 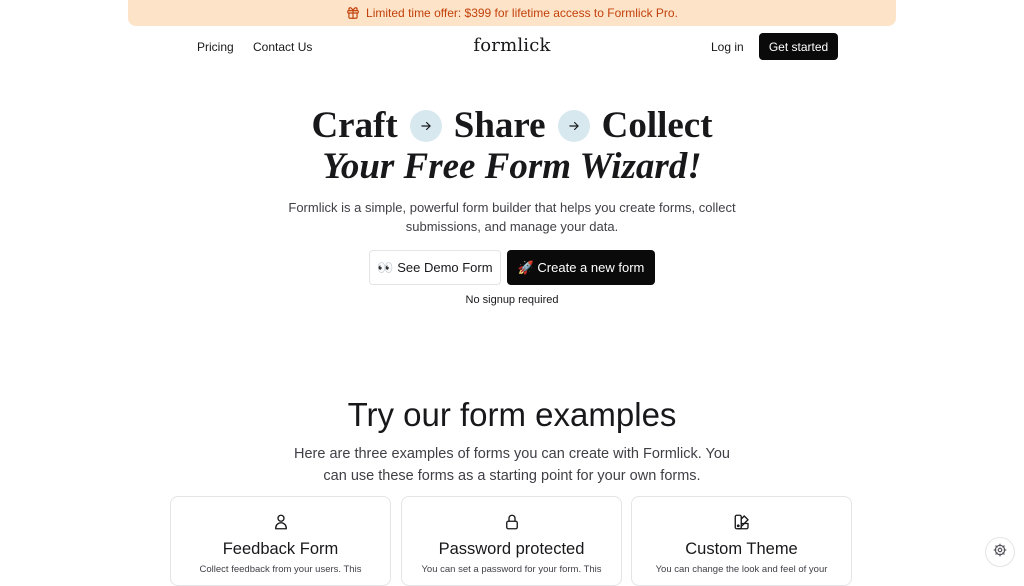 I want to click on hero-headline: Craft Share Collect, so click(x=512, y=125).